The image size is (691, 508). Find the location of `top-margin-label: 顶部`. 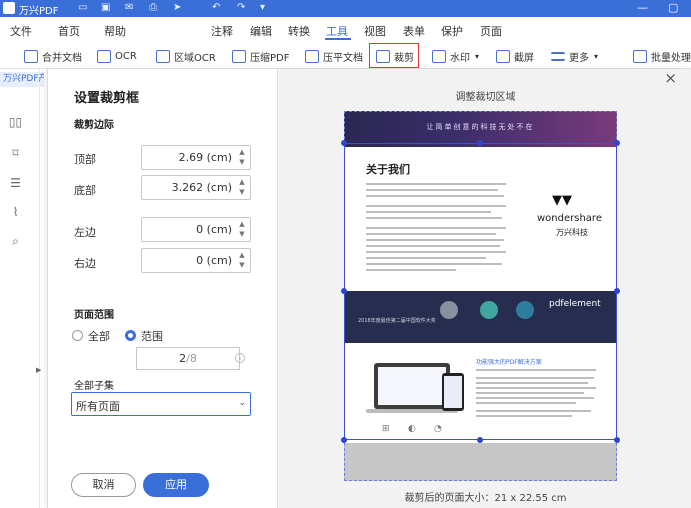

top-margin-label: 顶部 is located at coordinates (85, 159).